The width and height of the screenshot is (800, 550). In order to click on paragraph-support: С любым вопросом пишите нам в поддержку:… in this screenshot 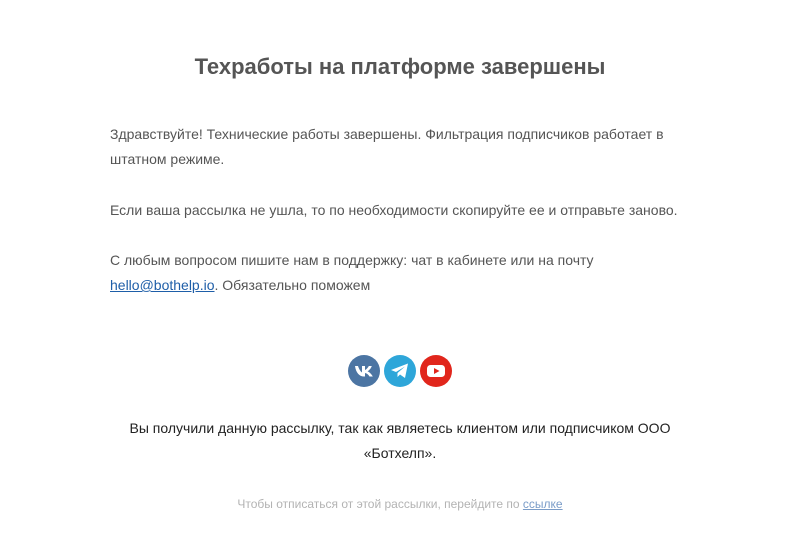, I will do `click(400, 273)`.